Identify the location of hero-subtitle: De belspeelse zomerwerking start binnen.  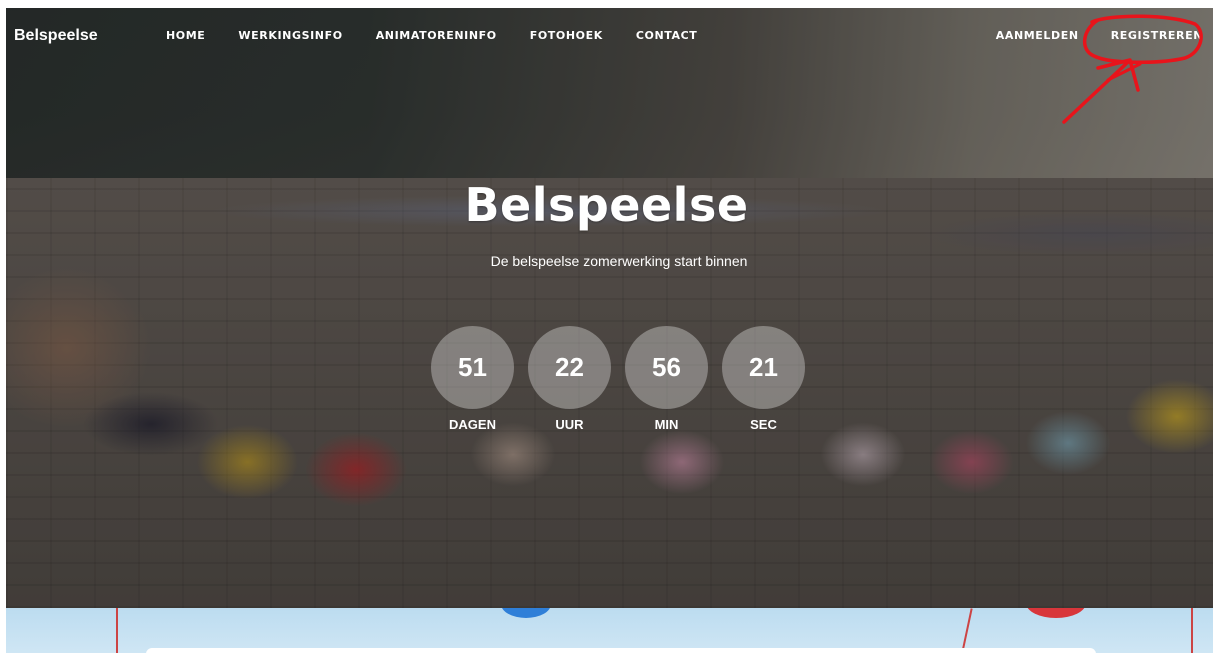
(619, 261).